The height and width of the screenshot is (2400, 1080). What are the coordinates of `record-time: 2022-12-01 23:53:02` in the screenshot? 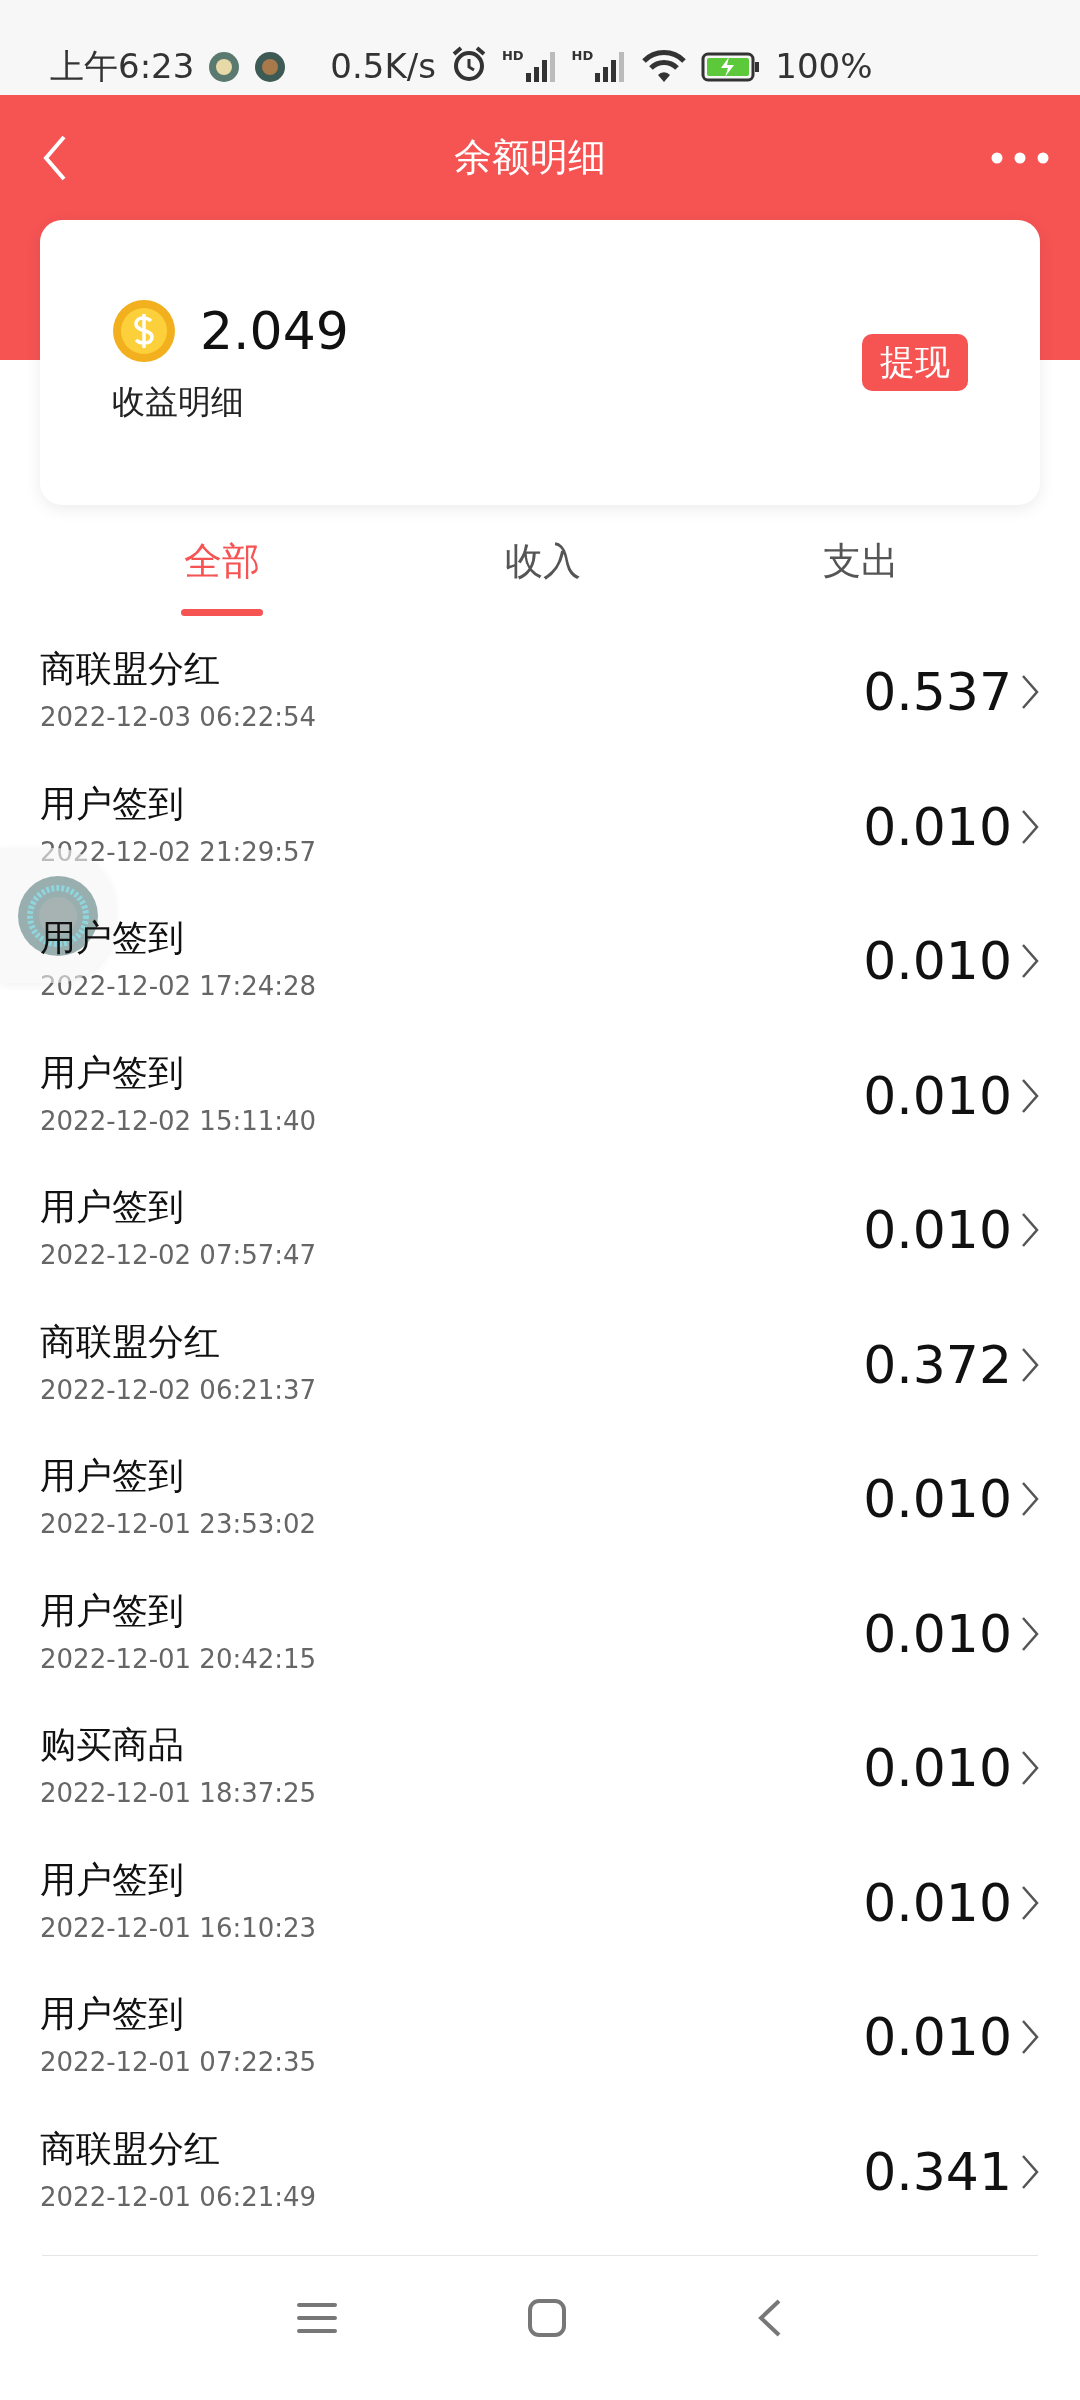 It's located at (178, 1525).